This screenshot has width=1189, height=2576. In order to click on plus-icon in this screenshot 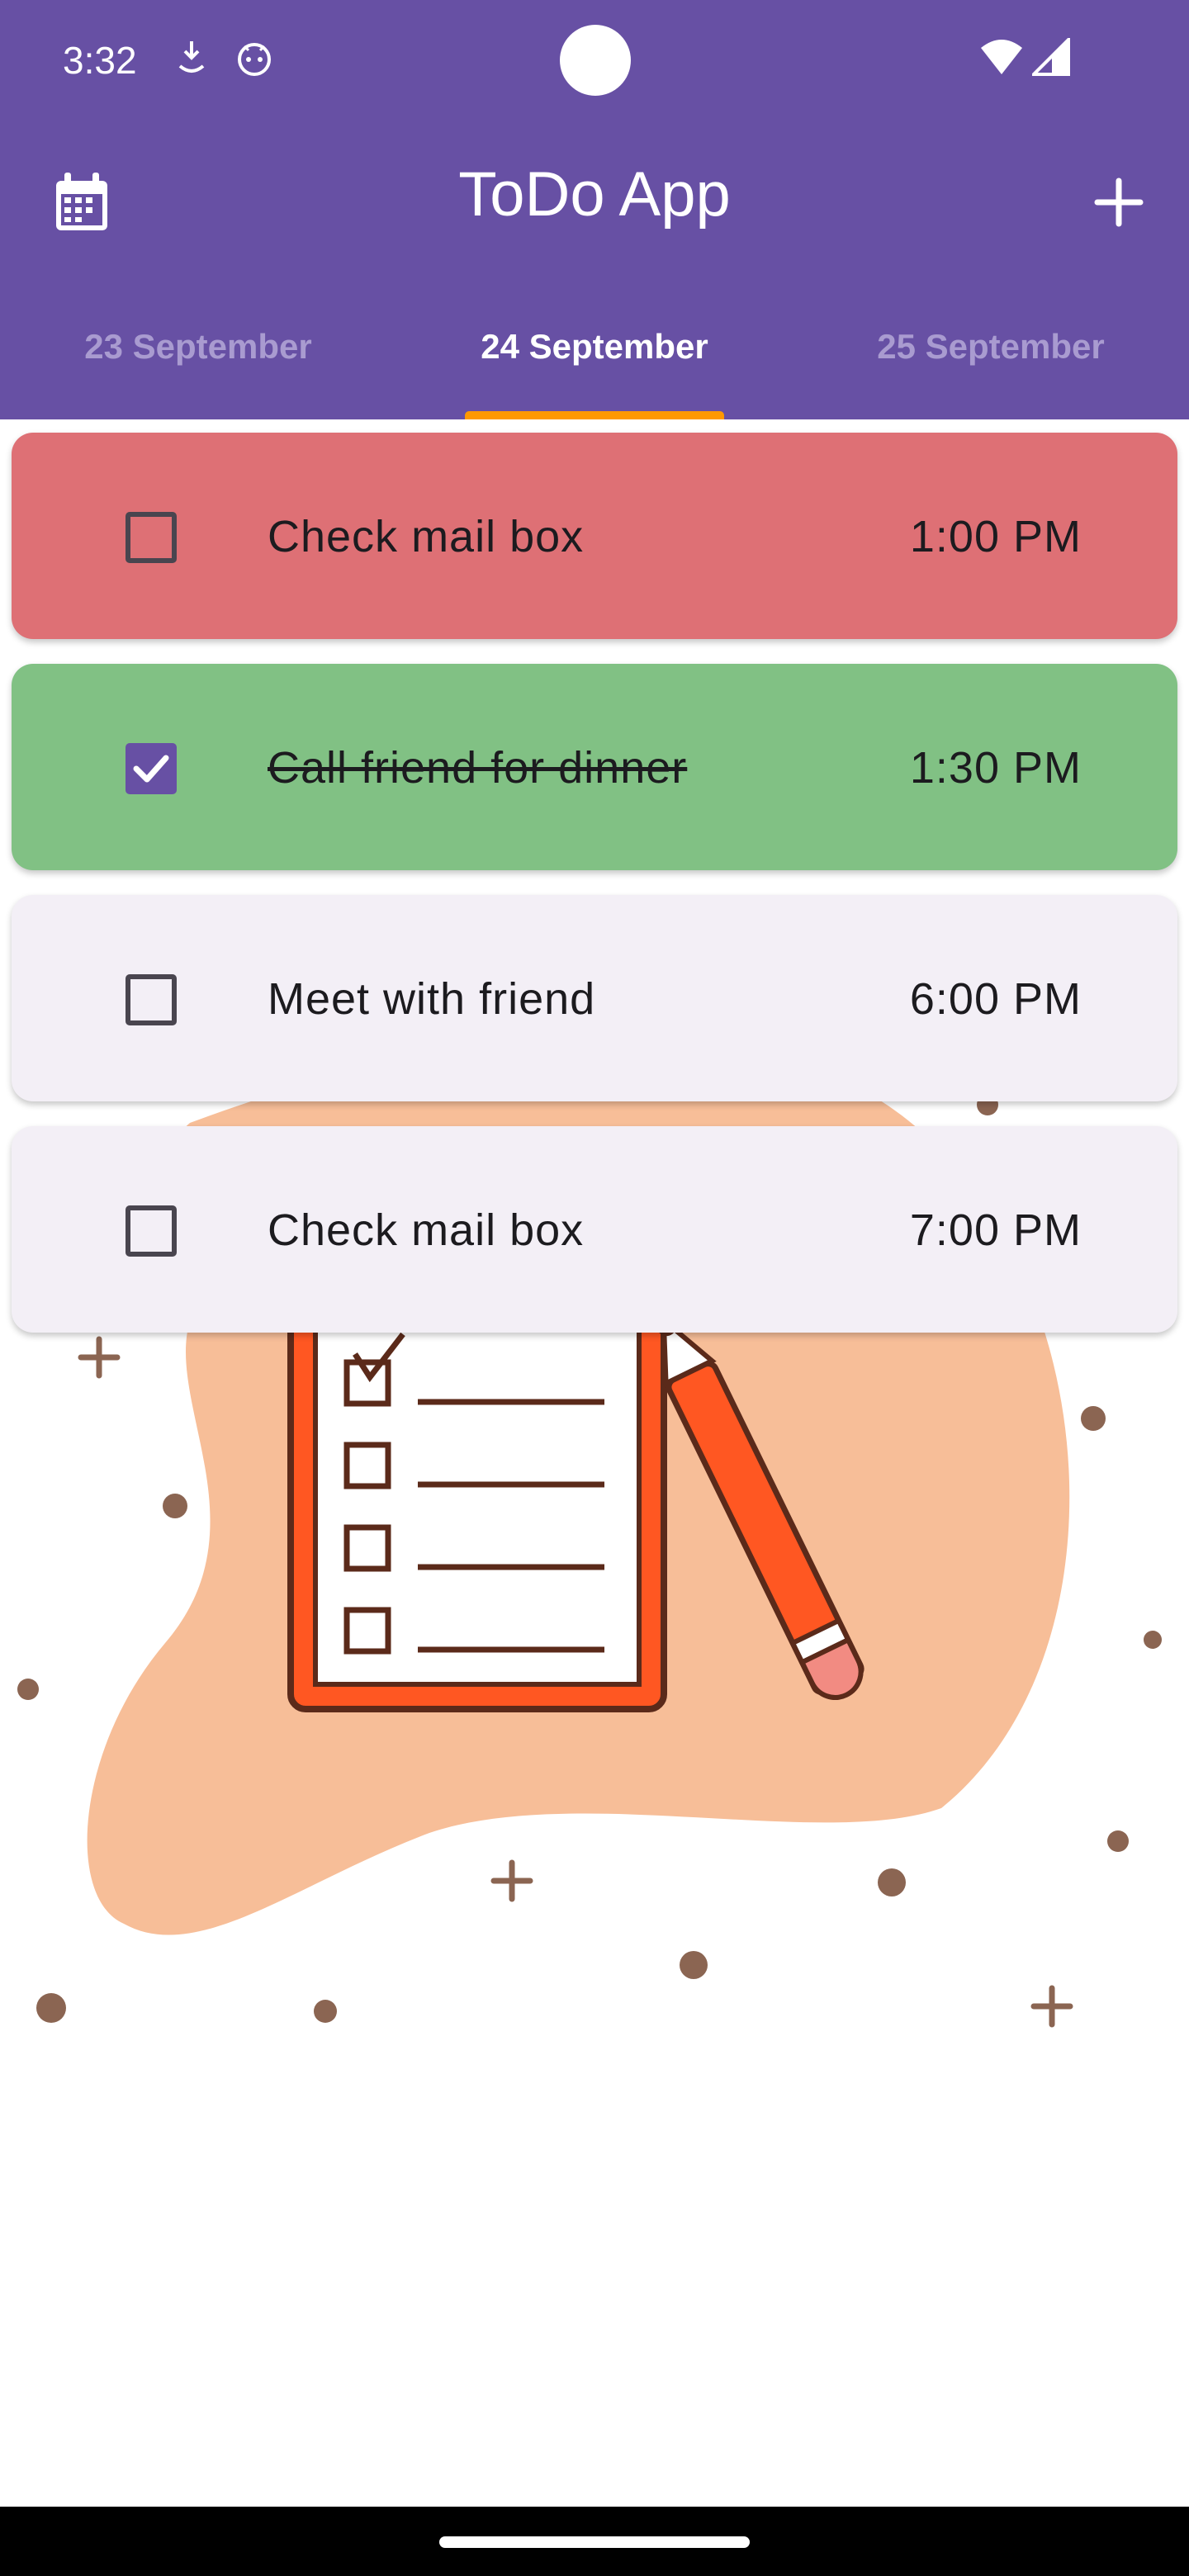, I will do `click(1119, 202)`.